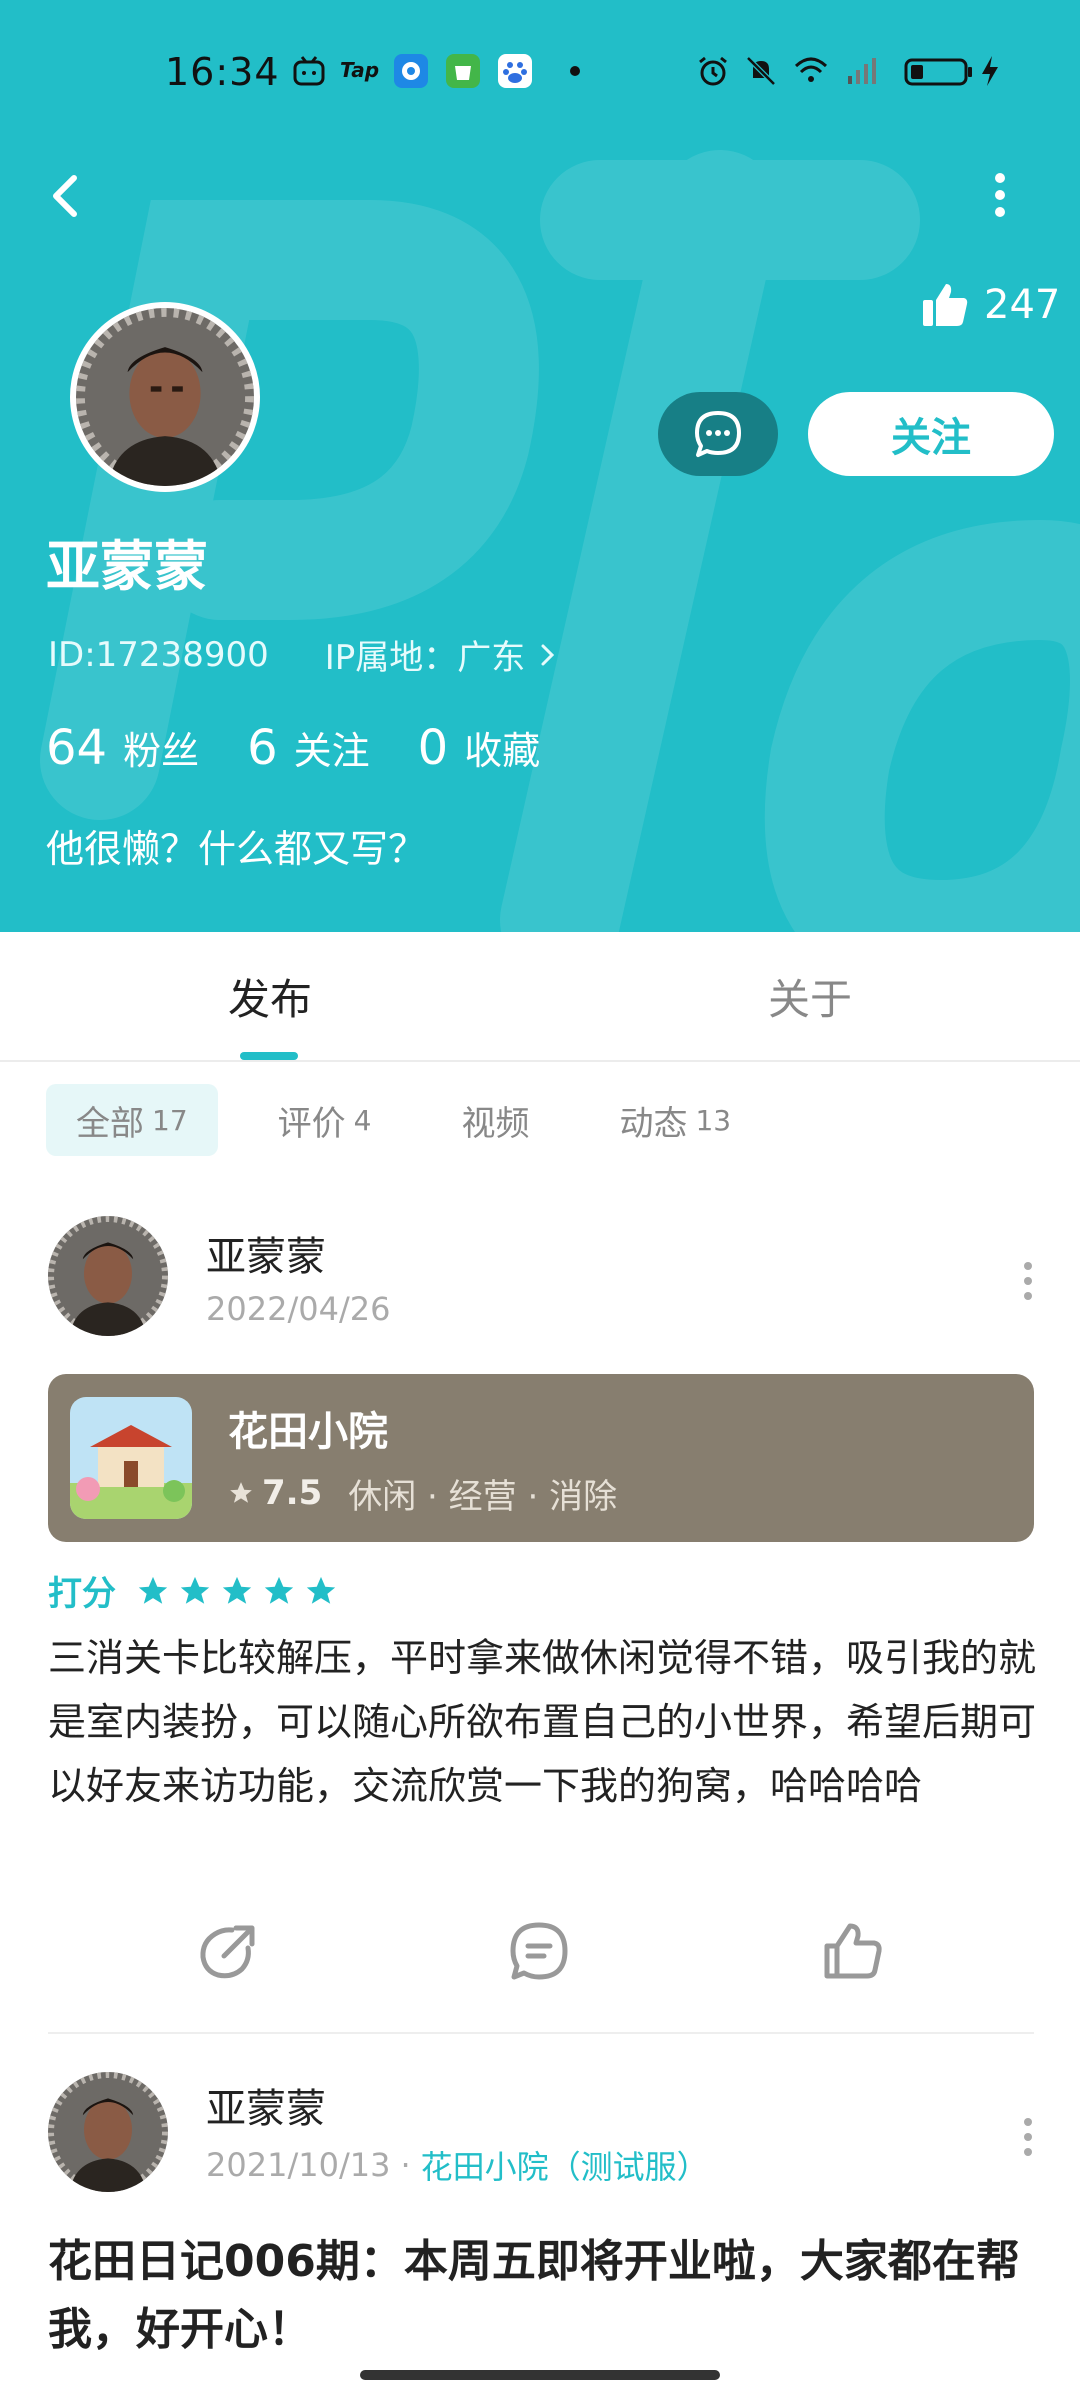  I want to click on like-count-value: 247, so click(1022, 305).